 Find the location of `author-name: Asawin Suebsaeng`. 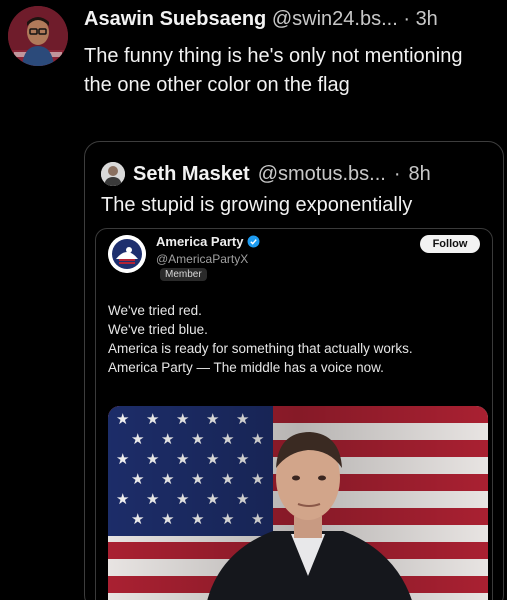

author-name: Asawin Suebsaeng is located at coordinates (175, 19).